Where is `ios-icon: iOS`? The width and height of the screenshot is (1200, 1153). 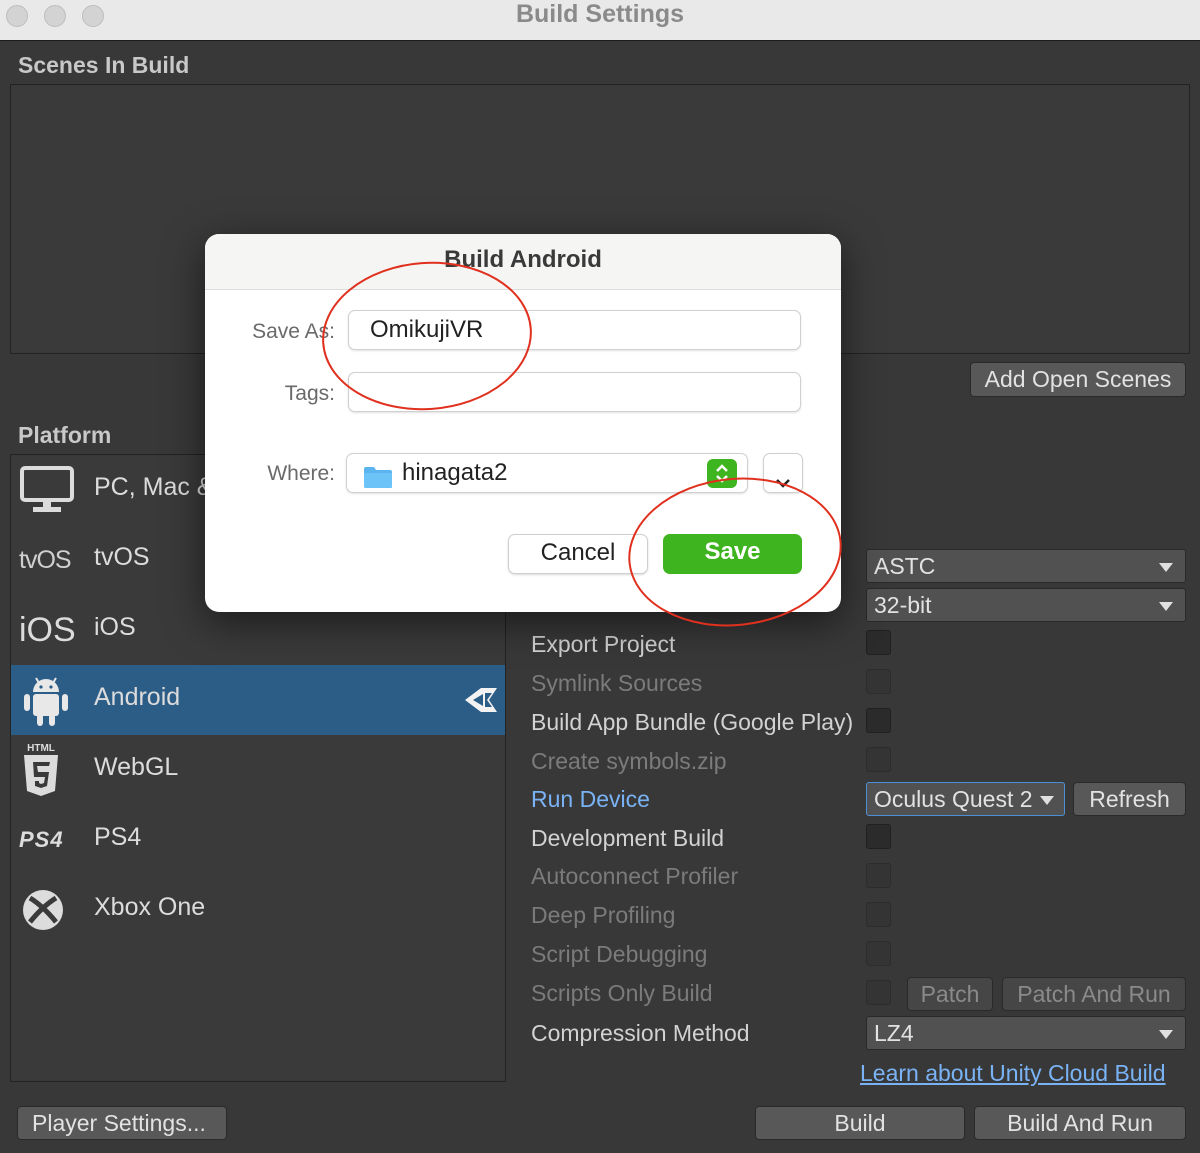 ios-icon: iOS is located at coordinates (47, 629).